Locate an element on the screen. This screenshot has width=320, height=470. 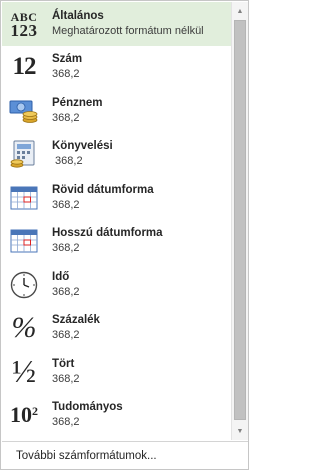
format-item-name: Tudományos is located at coordinates (87, 407).